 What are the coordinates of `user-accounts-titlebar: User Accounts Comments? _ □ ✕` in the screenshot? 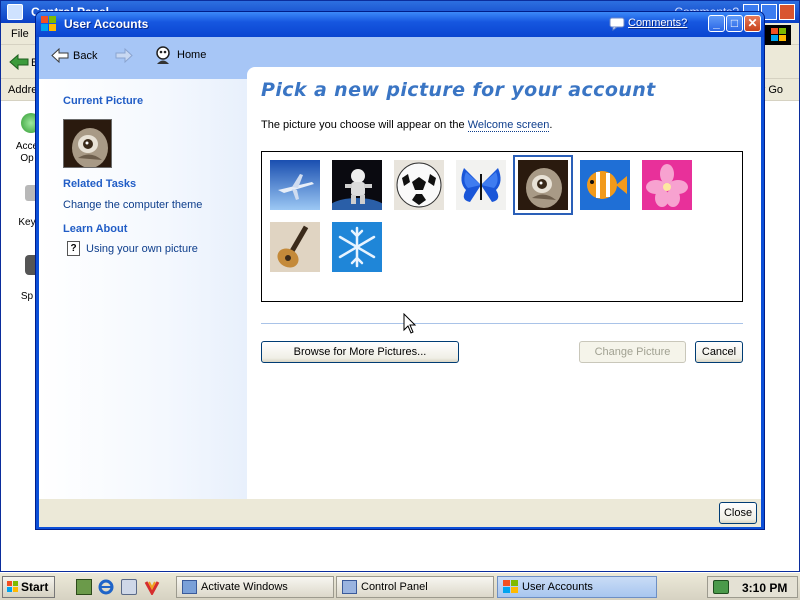 It's located at (400, 24).